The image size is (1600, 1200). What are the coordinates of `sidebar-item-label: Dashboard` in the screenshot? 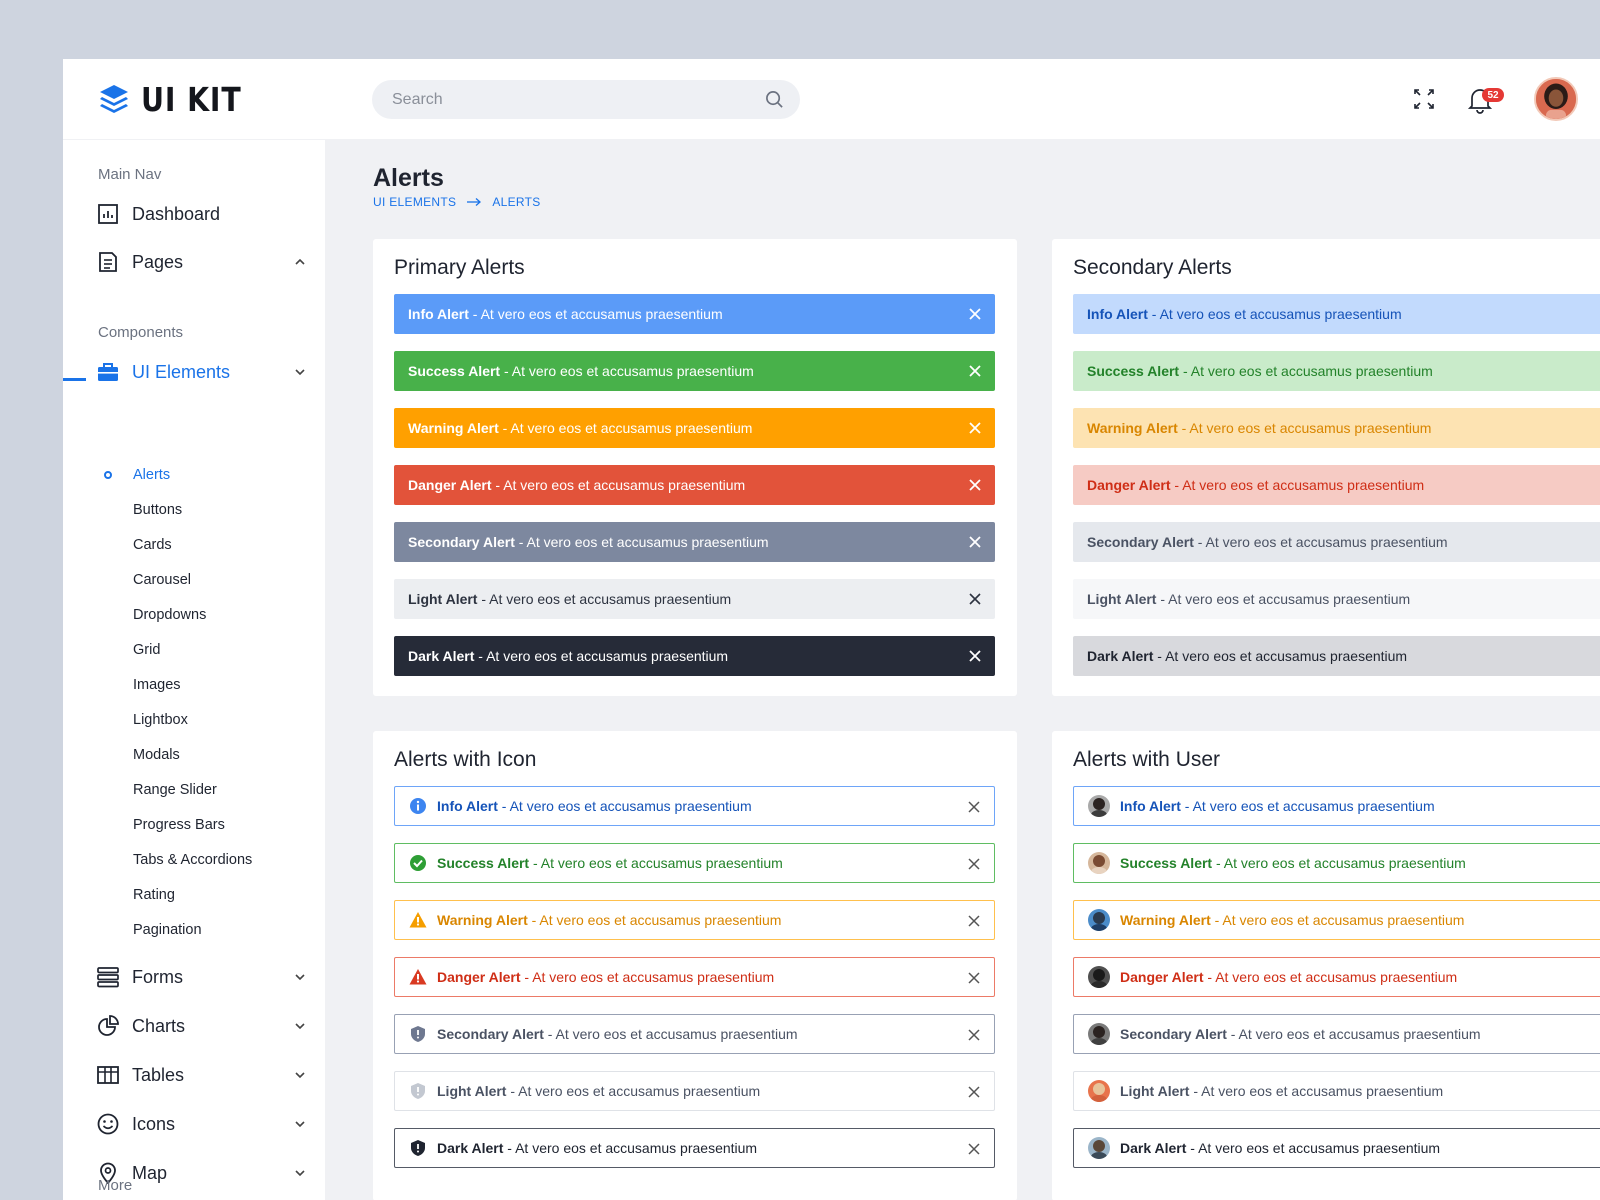 It's located at (176, 213).